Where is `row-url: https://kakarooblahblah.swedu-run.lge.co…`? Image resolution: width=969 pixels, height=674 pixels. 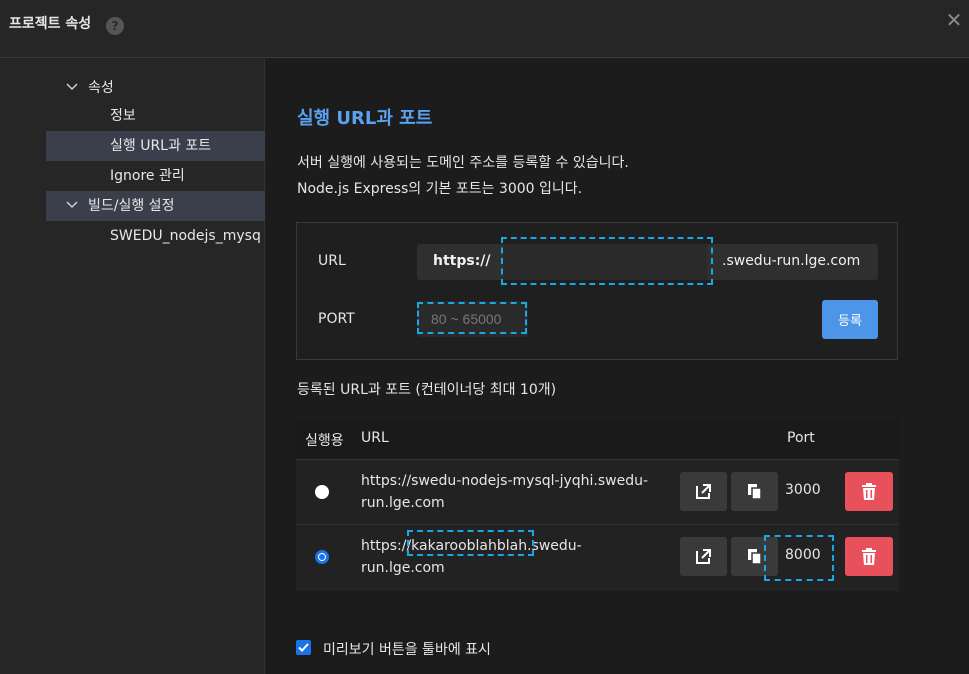 row-url: https://kakarooblahblah.swedu-run.lge.co… is located at coordinates (471, 557).